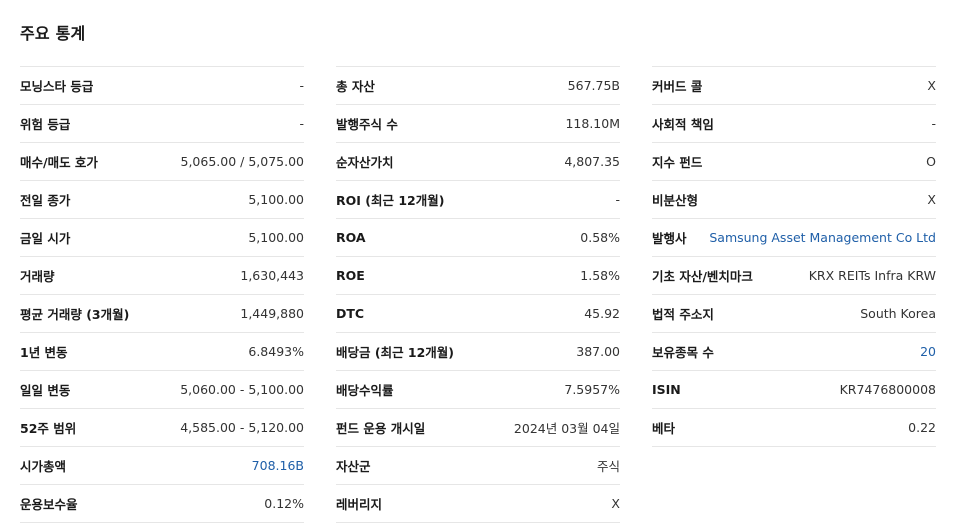 The width and height of the screenshot is (966, 532). Describe the element at coordinates (162, 86) in the screenshot. I see `stat-row: 모닝스타 등급 -` at that location.